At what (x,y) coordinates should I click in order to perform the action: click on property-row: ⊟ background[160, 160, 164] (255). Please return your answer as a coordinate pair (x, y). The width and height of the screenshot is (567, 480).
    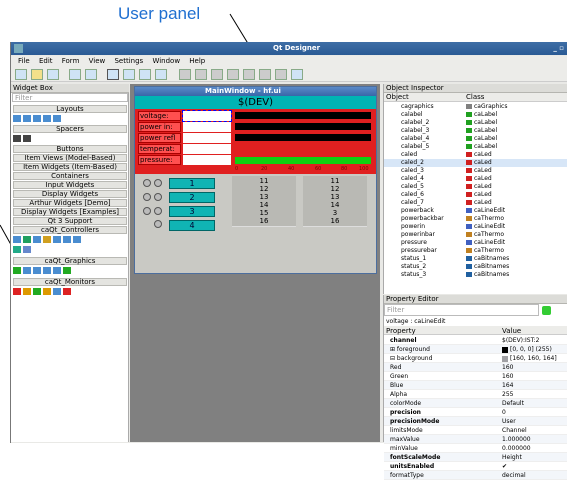
    Looking at the image, I should click on (475, 362).